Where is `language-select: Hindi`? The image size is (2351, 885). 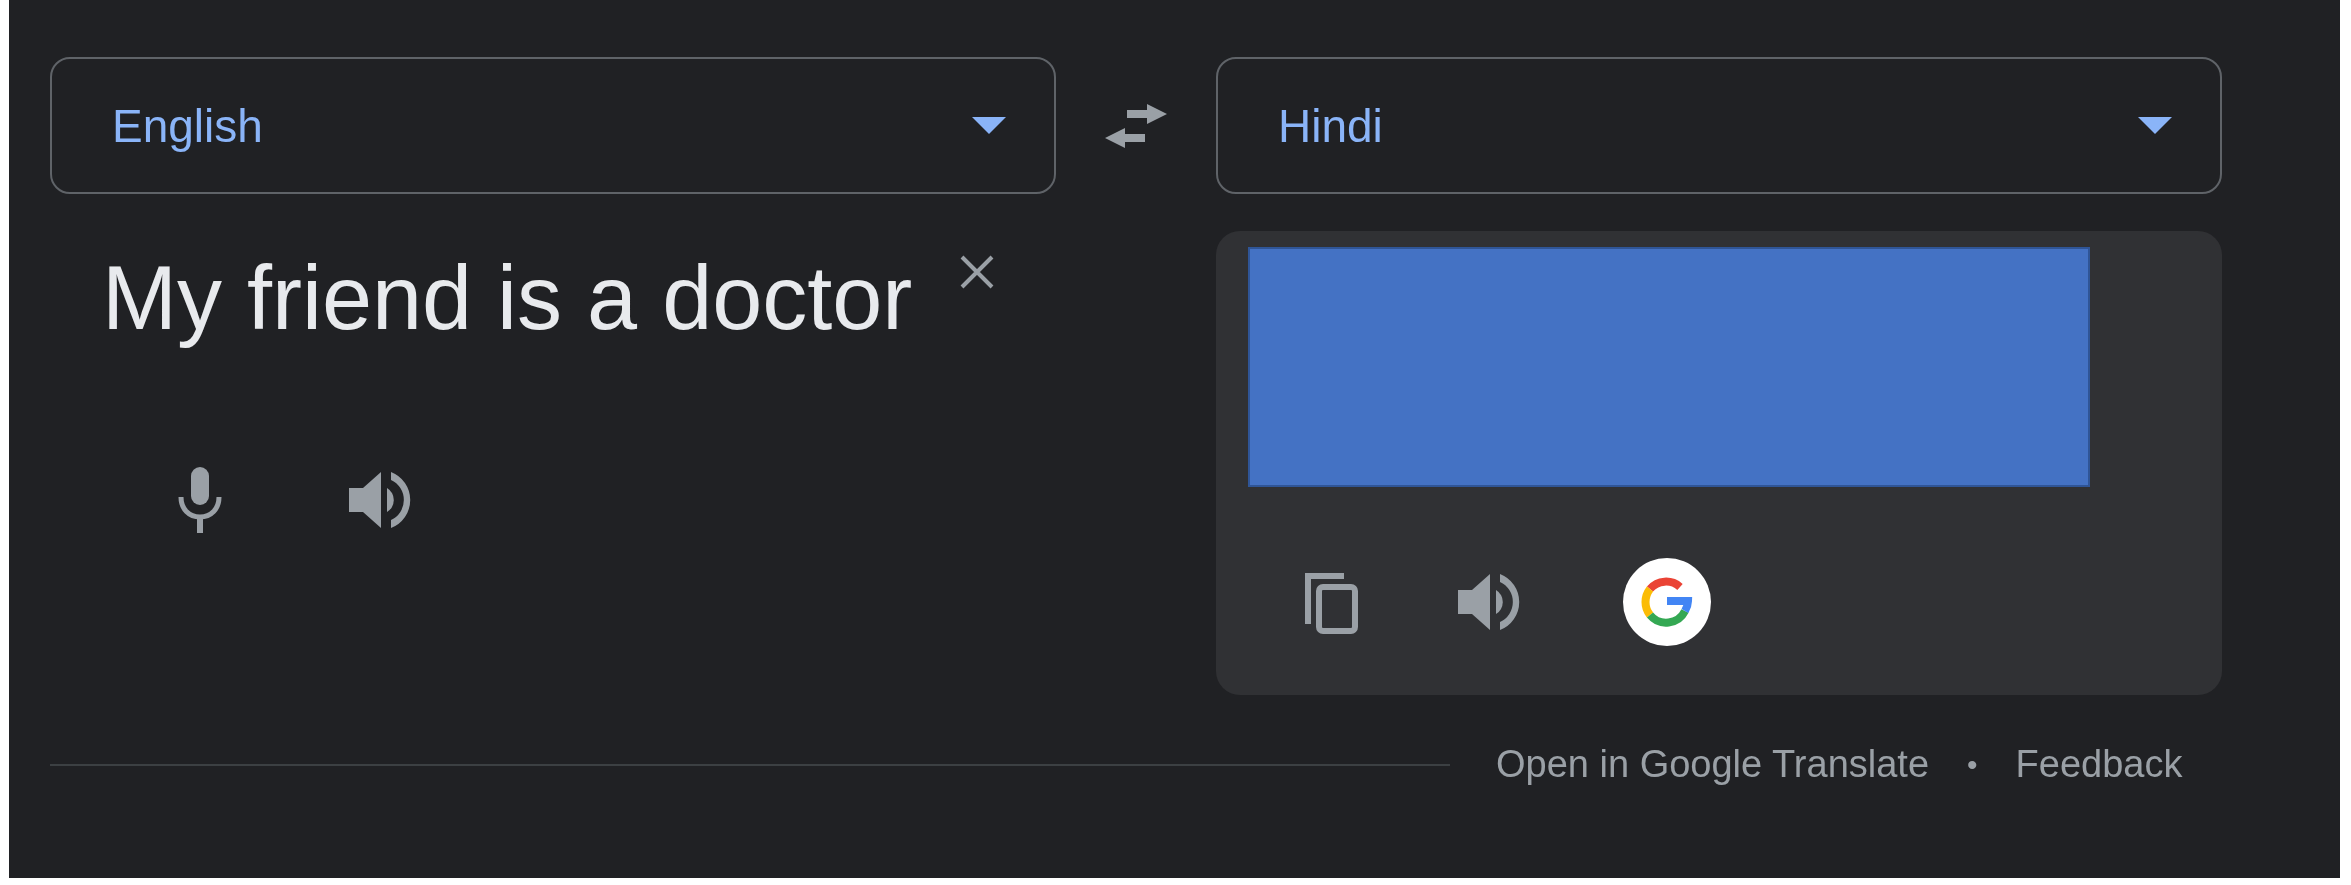
language-select: Hindi is located at coordinates (1719, 125).